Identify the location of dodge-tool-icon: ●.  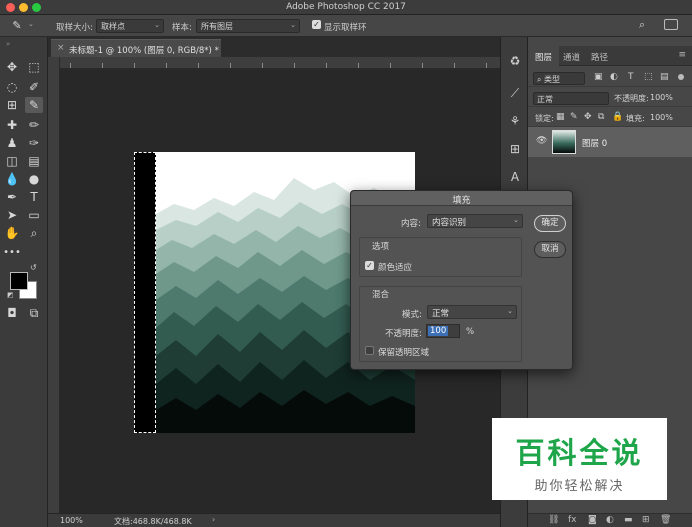
(34, 179).